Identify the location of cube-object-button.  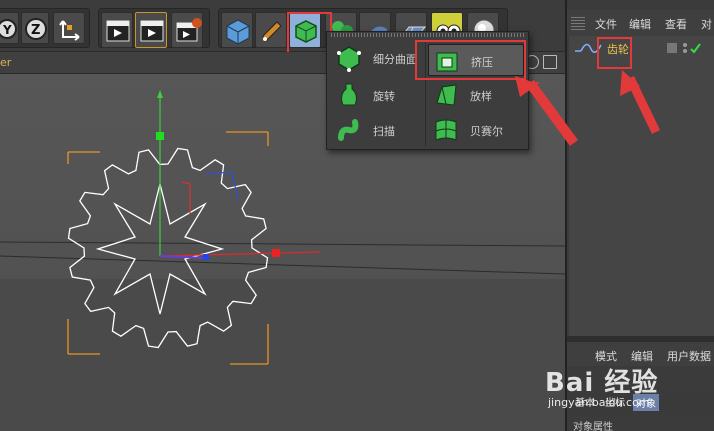
(237, 30).